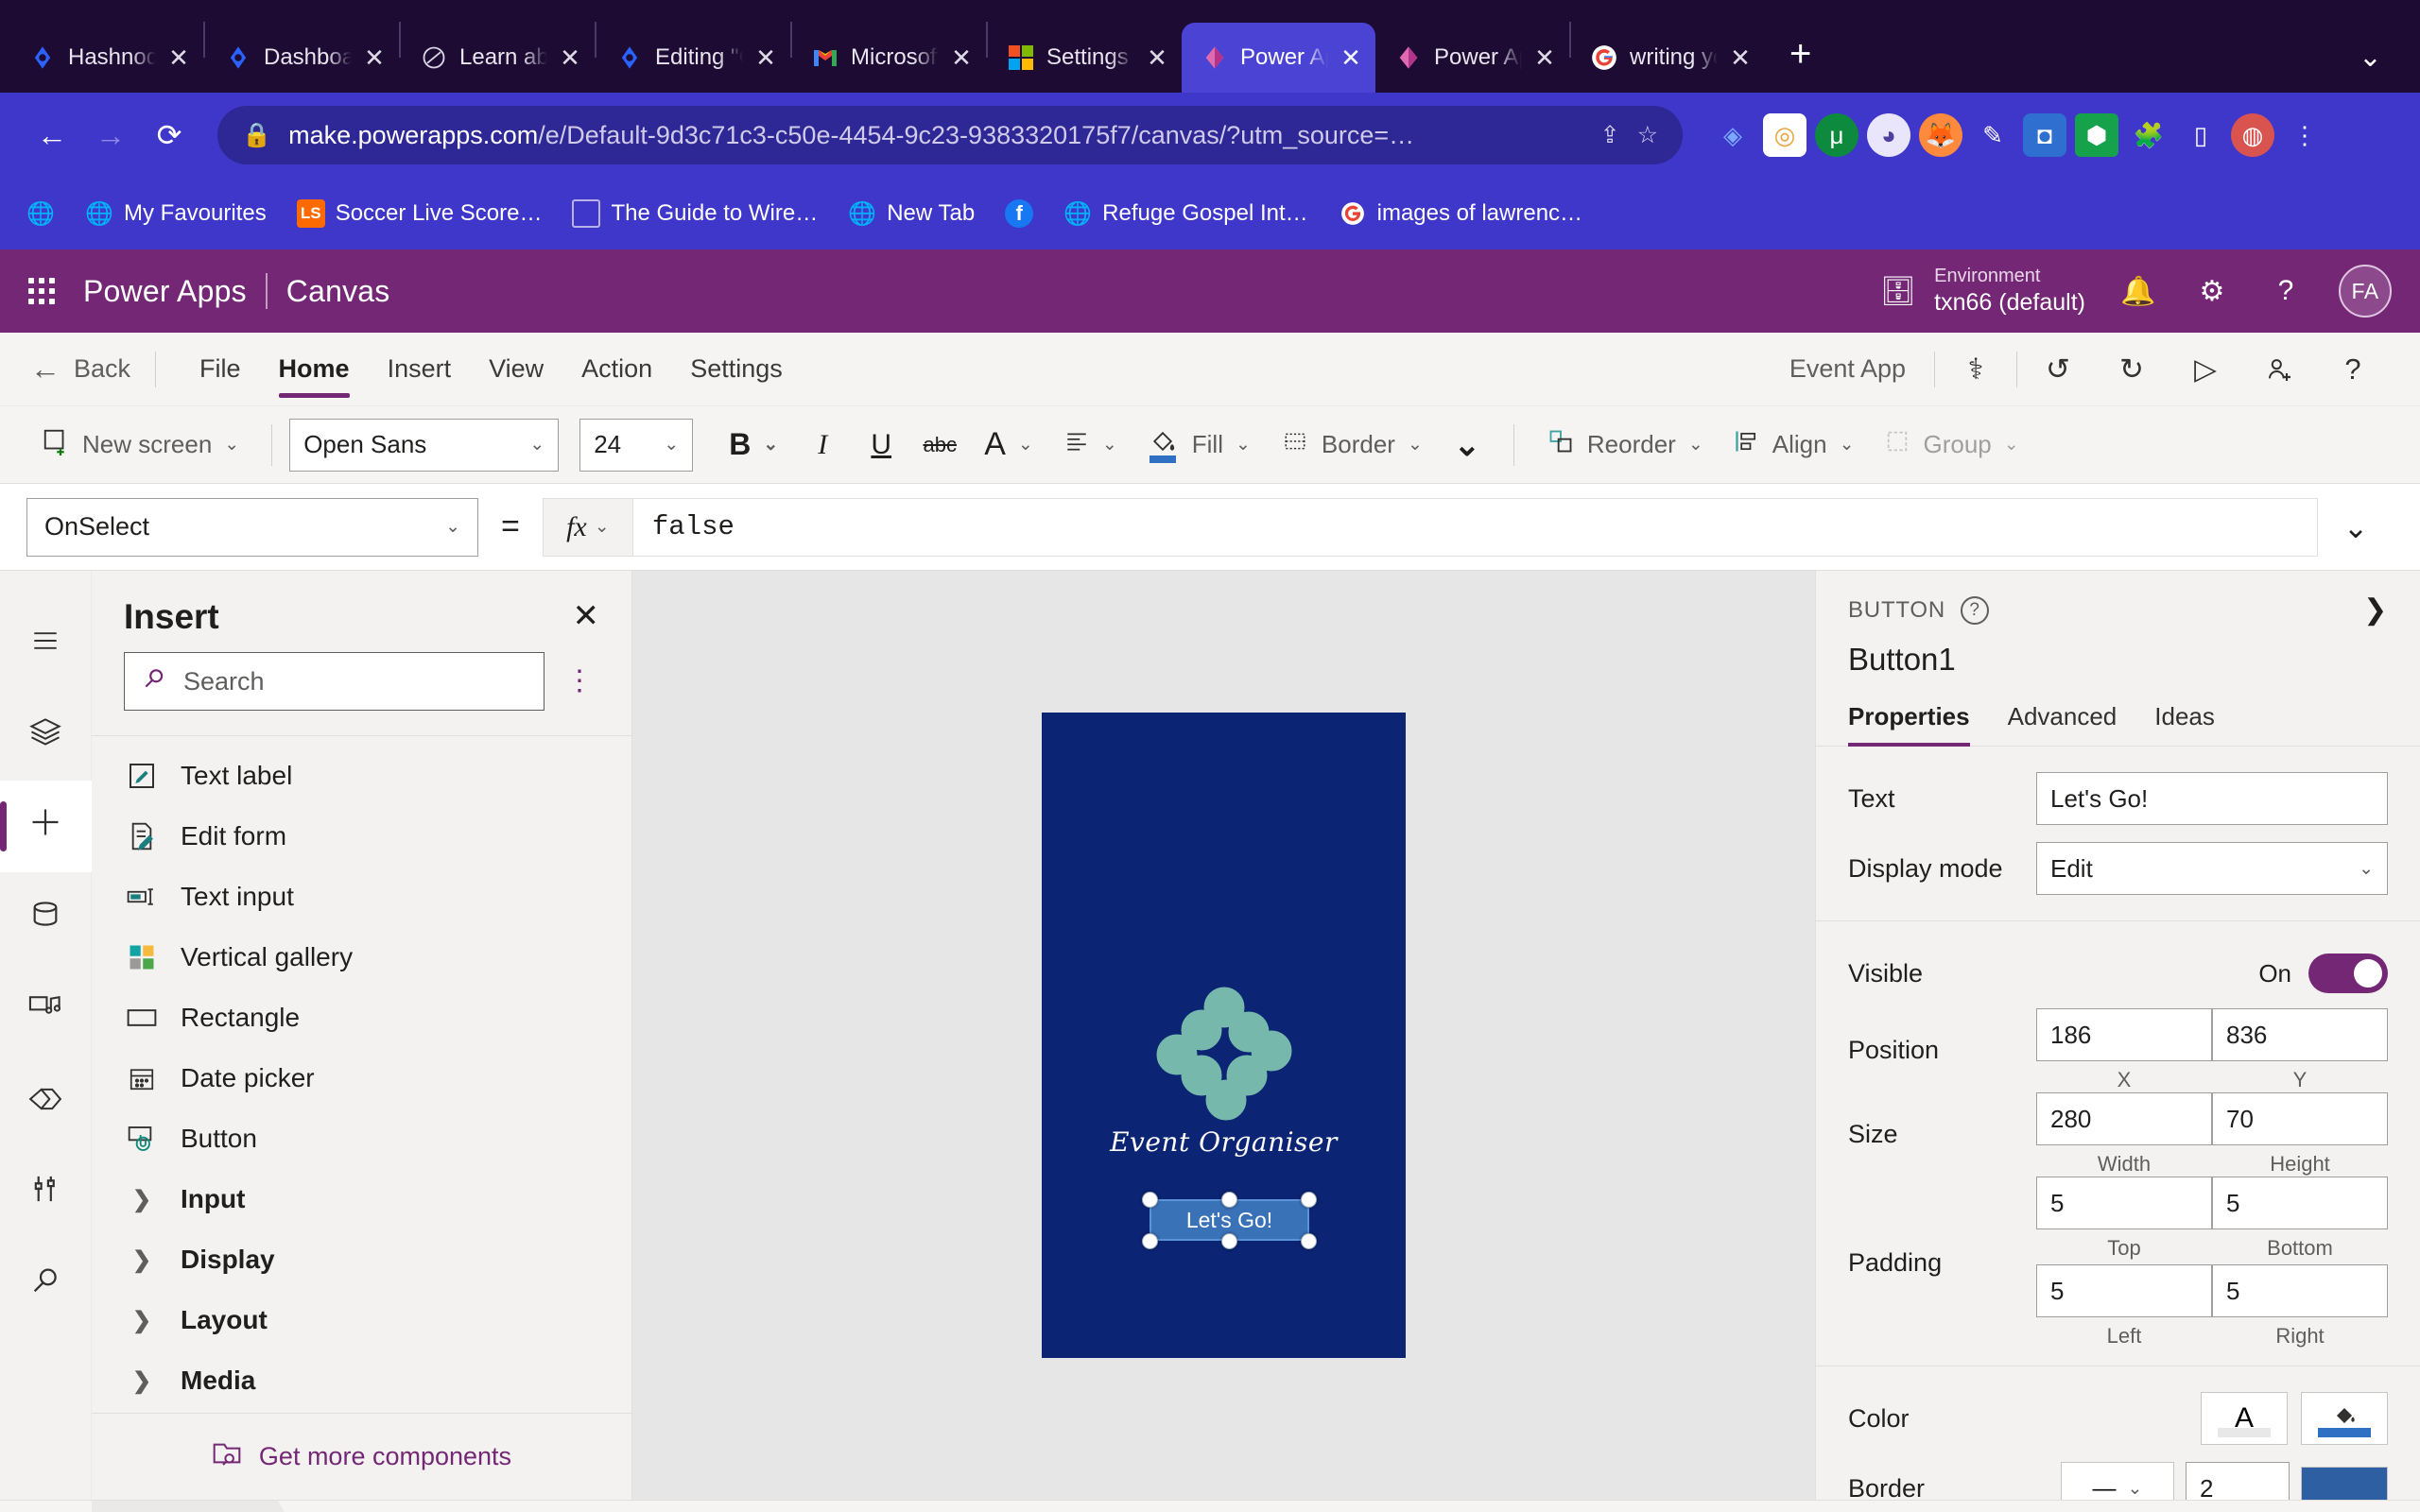 The image size is (2420, 1512). What do you see at coordinates (52, 135) in the screenshot?
I see `back-button: ←` at bounding box center [52, 135].